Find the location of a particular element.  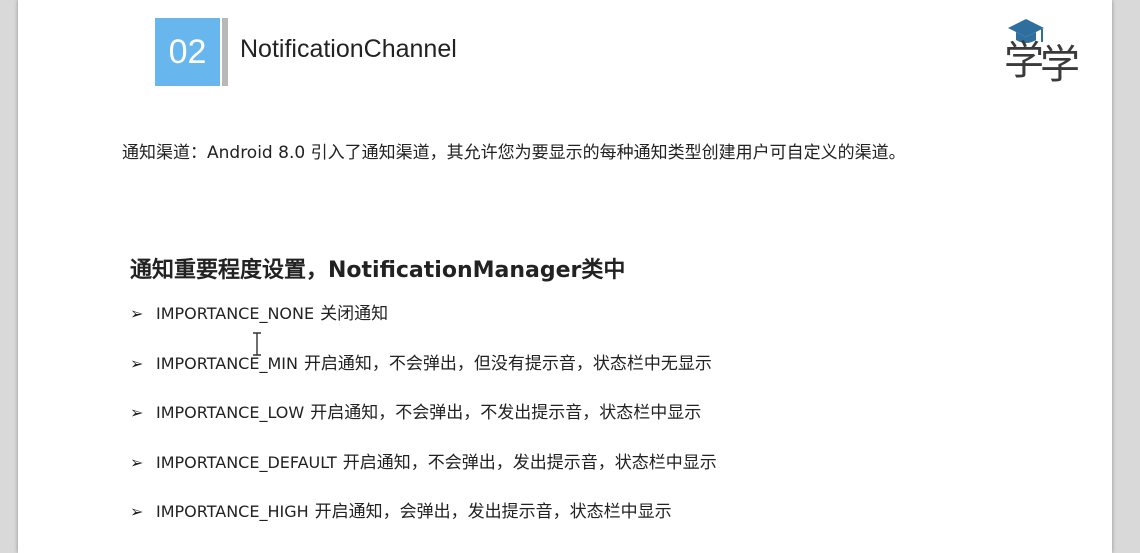

list-item: ➢ IMPORTANCE_NONE 关闭通知 is located at coordinates (423, 326).